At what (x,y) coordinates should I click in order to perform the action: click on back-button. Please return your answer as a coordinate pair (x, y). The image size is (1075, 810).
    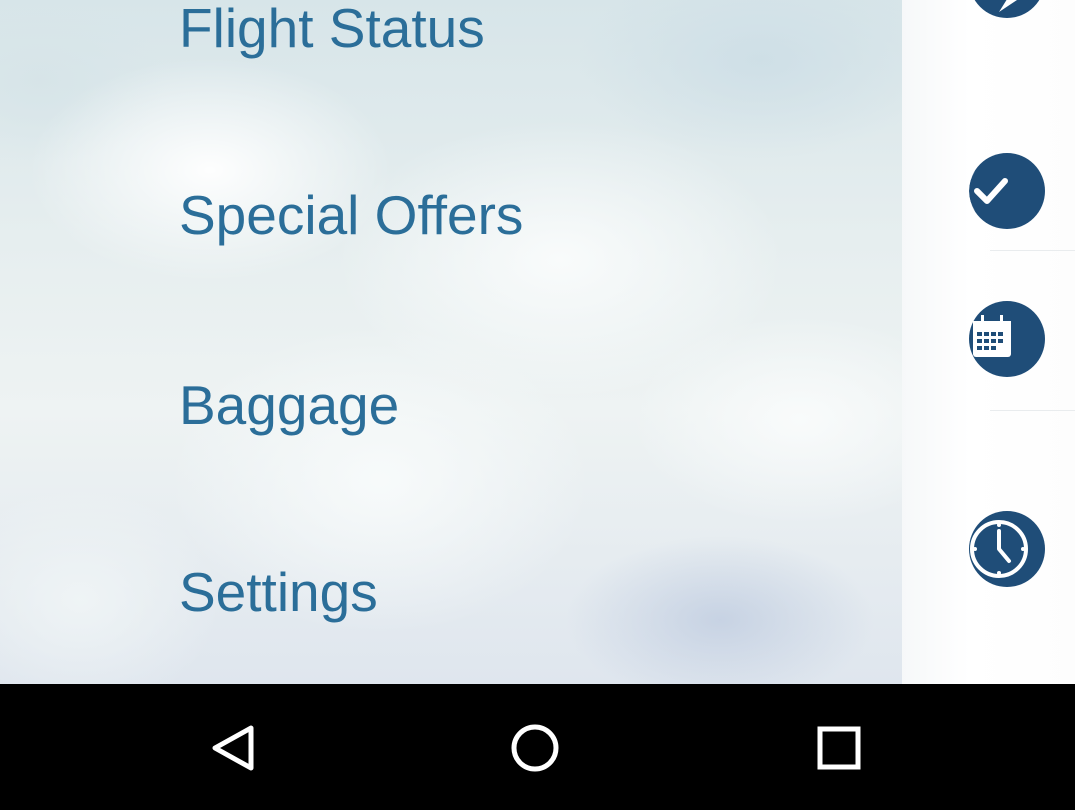
    Looking at the image, I should click on (232, 747).